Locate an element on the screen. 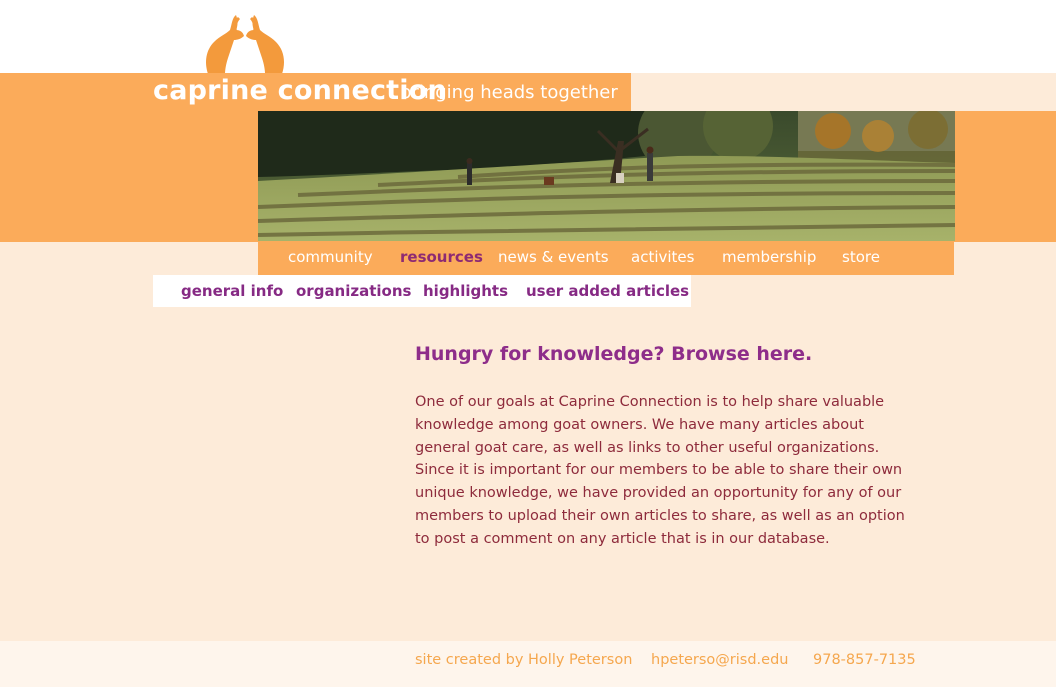 The width and height of the screenshot is (1056, 687). footer-phone: 978-857-7135 is located at coordinates (864, 660).